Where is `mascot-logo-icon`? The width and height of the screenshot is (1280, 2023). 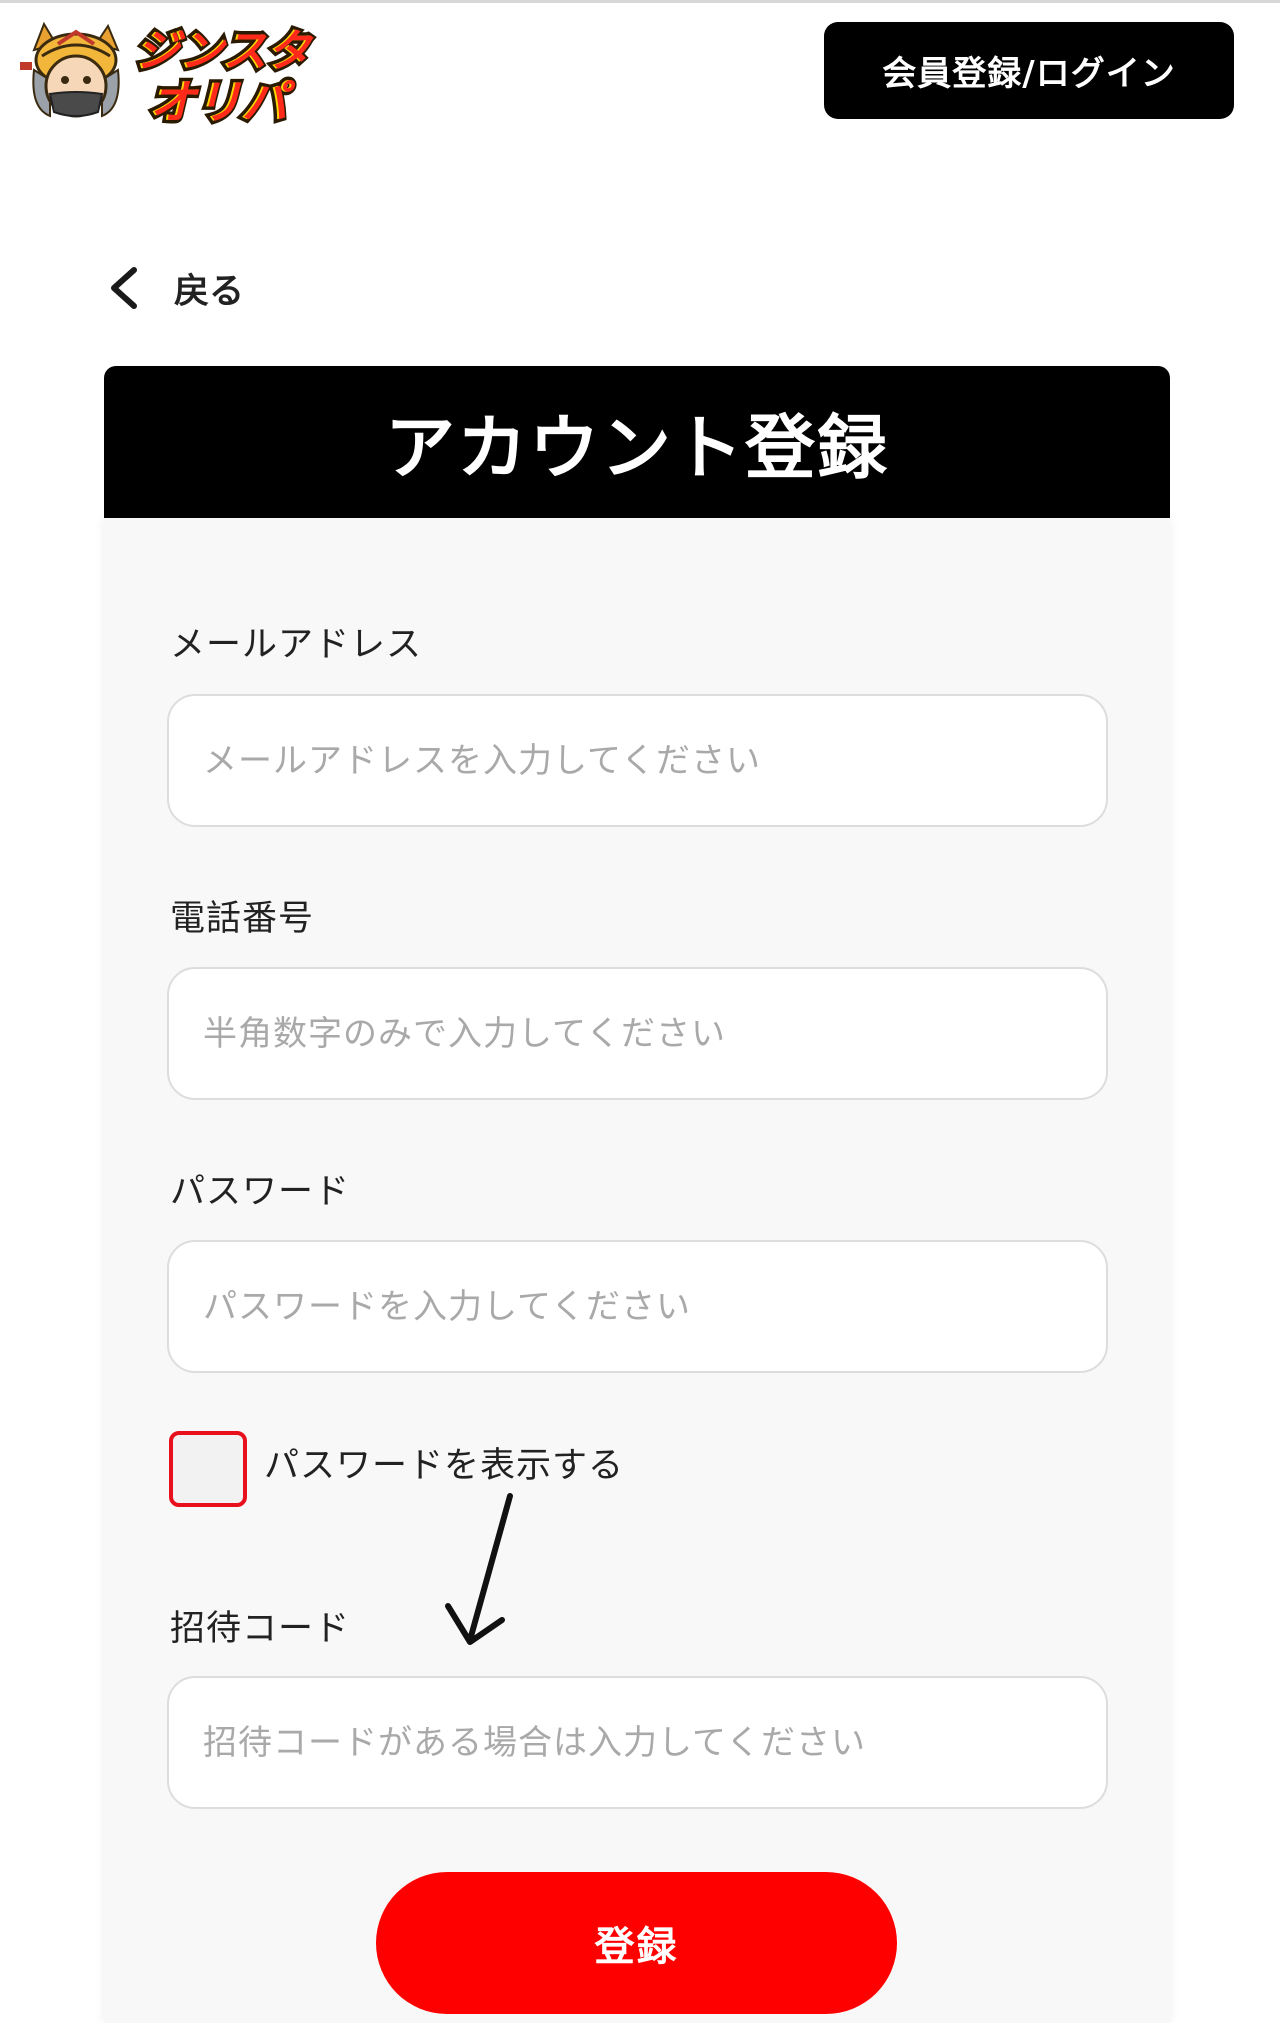
mascot-logo-icon is located at coordinates (70, 69).